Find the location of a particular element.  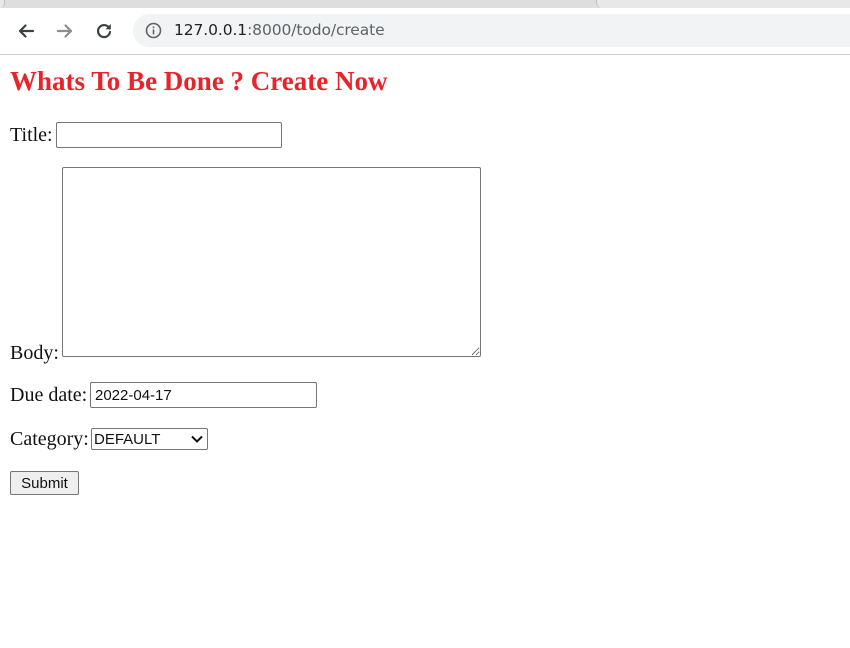

arrow-right-icon is located at coordinates (64, 31).